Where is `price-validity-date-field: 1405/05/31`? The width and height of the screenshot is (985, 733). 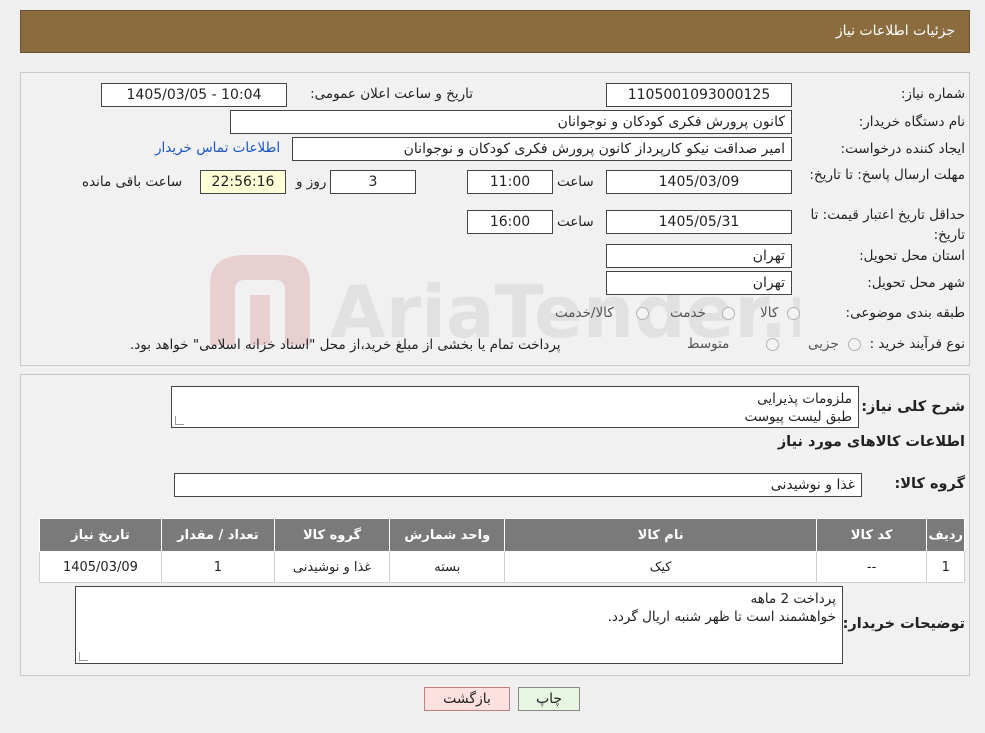
price-validity-date-field: 1405/05/31 is located at coordinates (699, 222).